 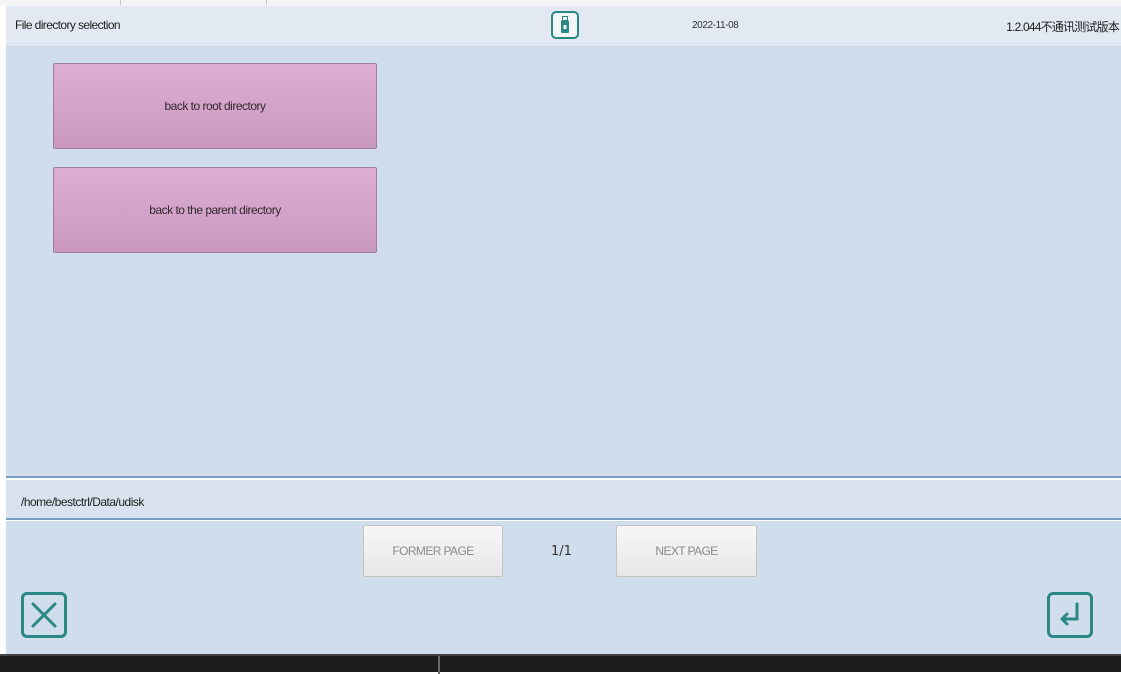 What do you see at coordinates (439, 665) in the screenshot?
I see `taskbar-divider` at bounding box center [439, 665].